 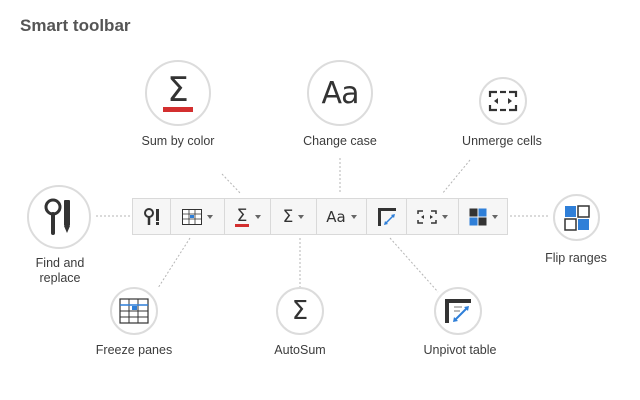 I want to click on sum-by-color-label: Sum by color, so click(x=178, y=141).